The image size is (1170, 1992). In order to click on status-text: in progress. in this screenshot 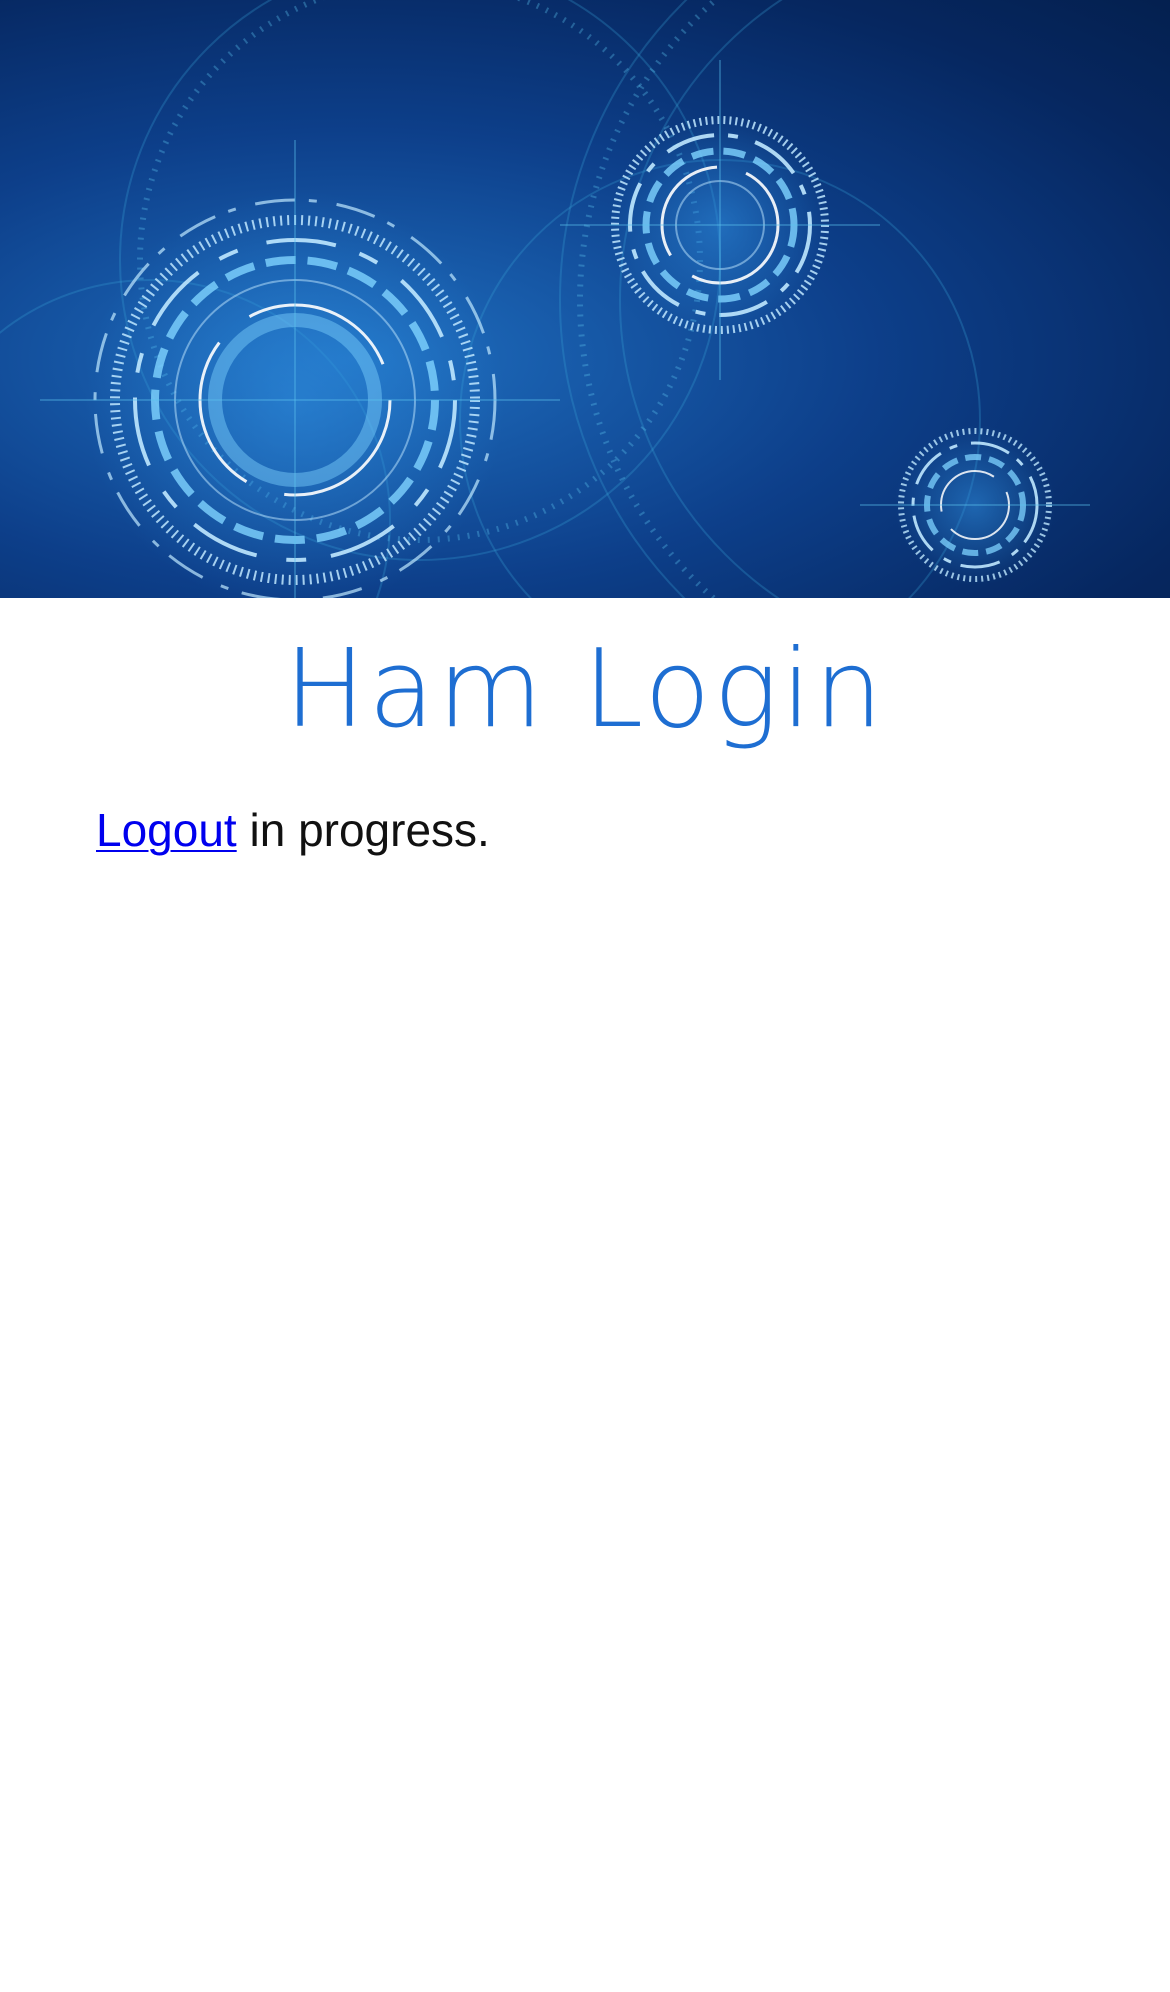, I will do `click(363, 830)`.